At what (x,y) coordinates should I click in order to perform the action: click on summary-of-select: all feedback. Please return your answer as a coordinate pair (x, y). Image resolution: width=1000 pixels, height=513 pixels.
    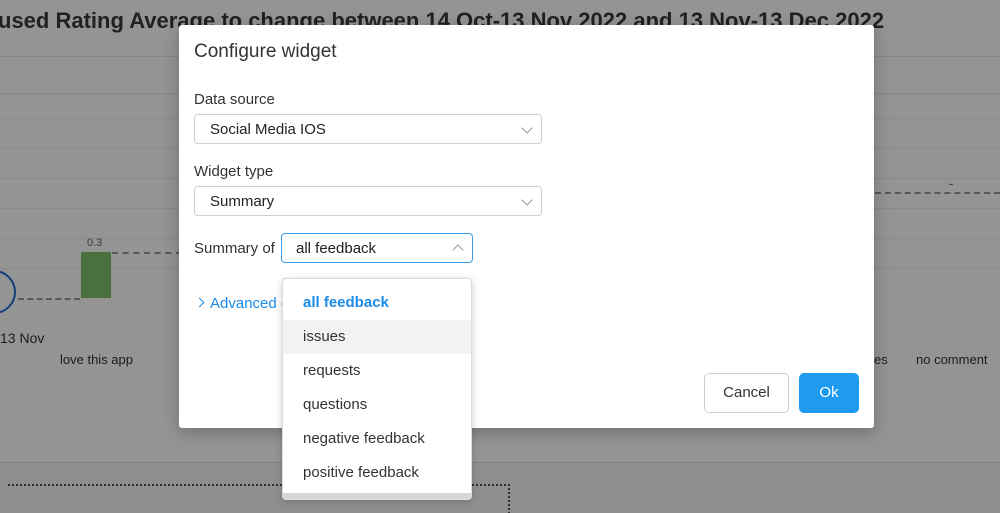
    Looking at the image, I should click on (377, 248).